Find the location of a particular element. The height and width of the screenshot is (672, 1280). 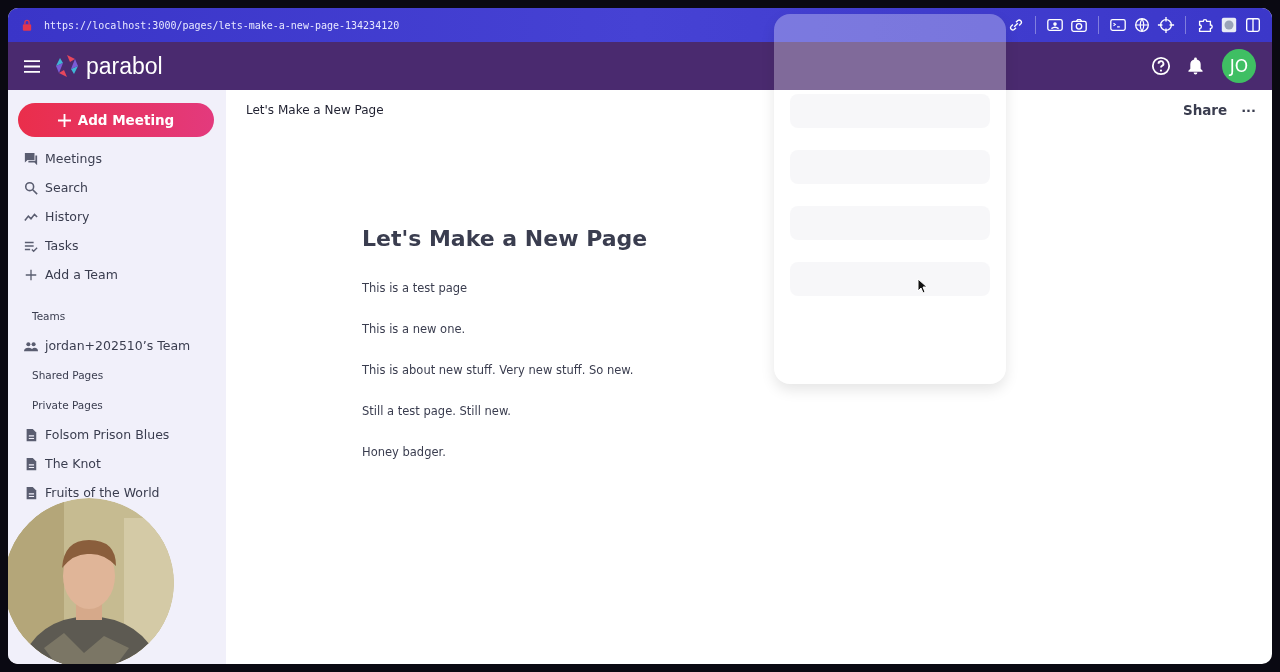

add-meeting-button: Add Meeting is located at coordinates (116, 120).